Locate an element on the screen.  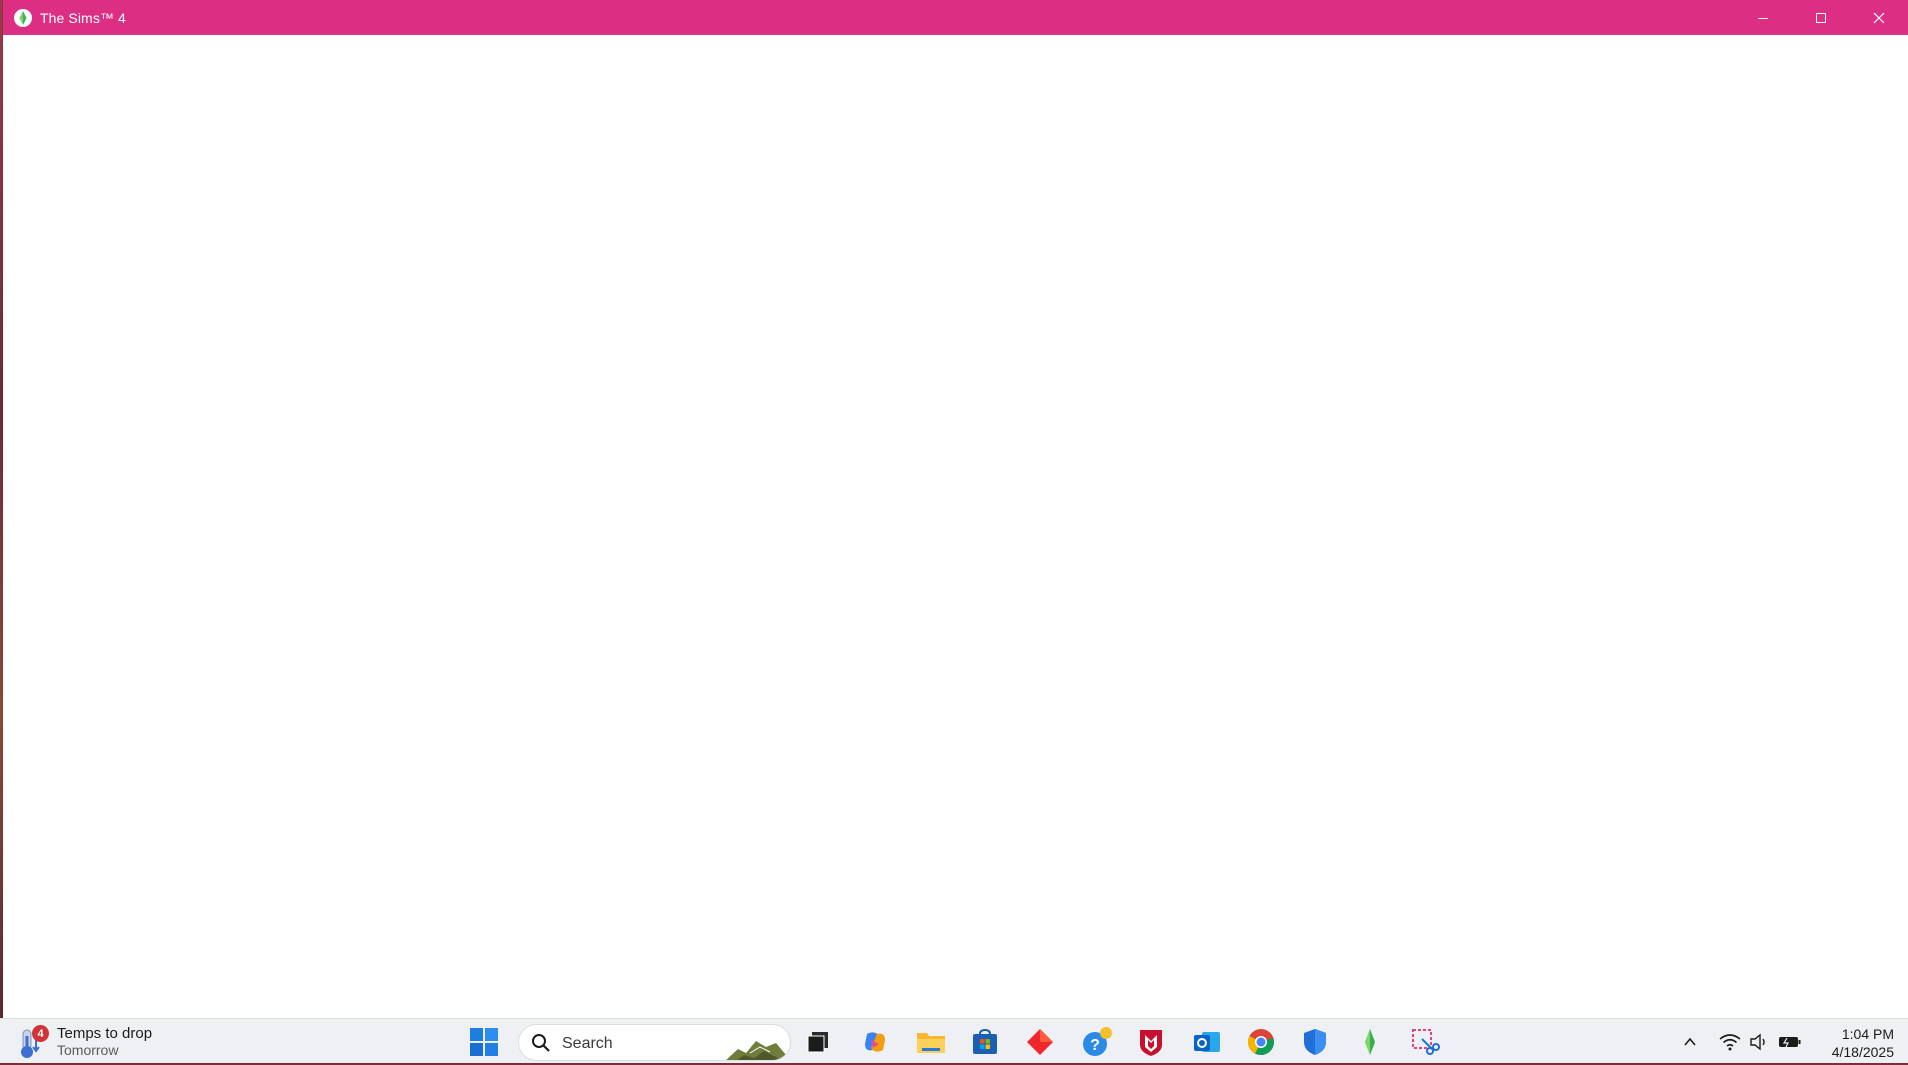
chevron-up-icon is located at coordinates (1690, 1041).